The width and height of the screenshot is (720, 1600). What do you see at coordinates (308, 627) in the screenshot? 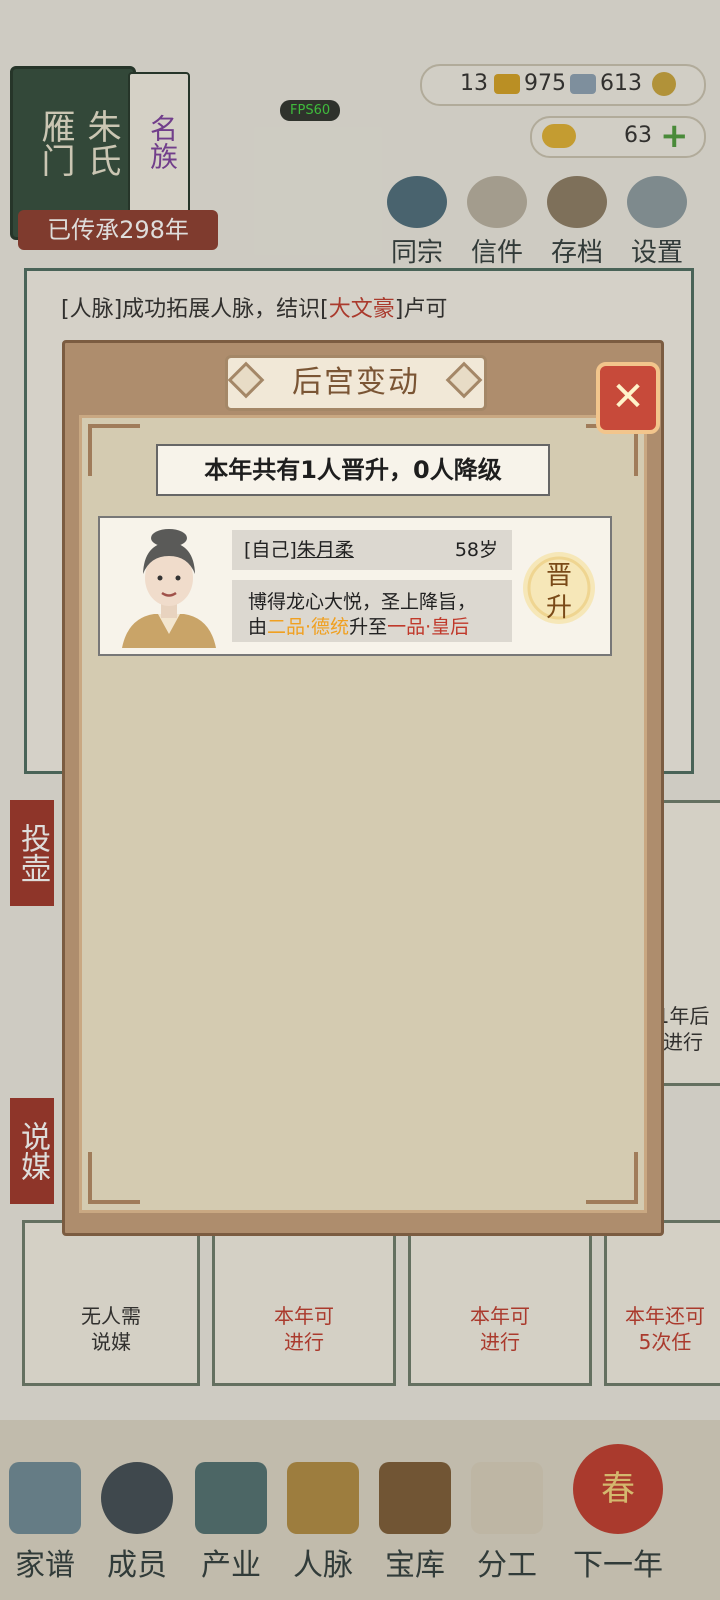
I see `from-rank: 二品·德统` at bounding box center [308, 627].